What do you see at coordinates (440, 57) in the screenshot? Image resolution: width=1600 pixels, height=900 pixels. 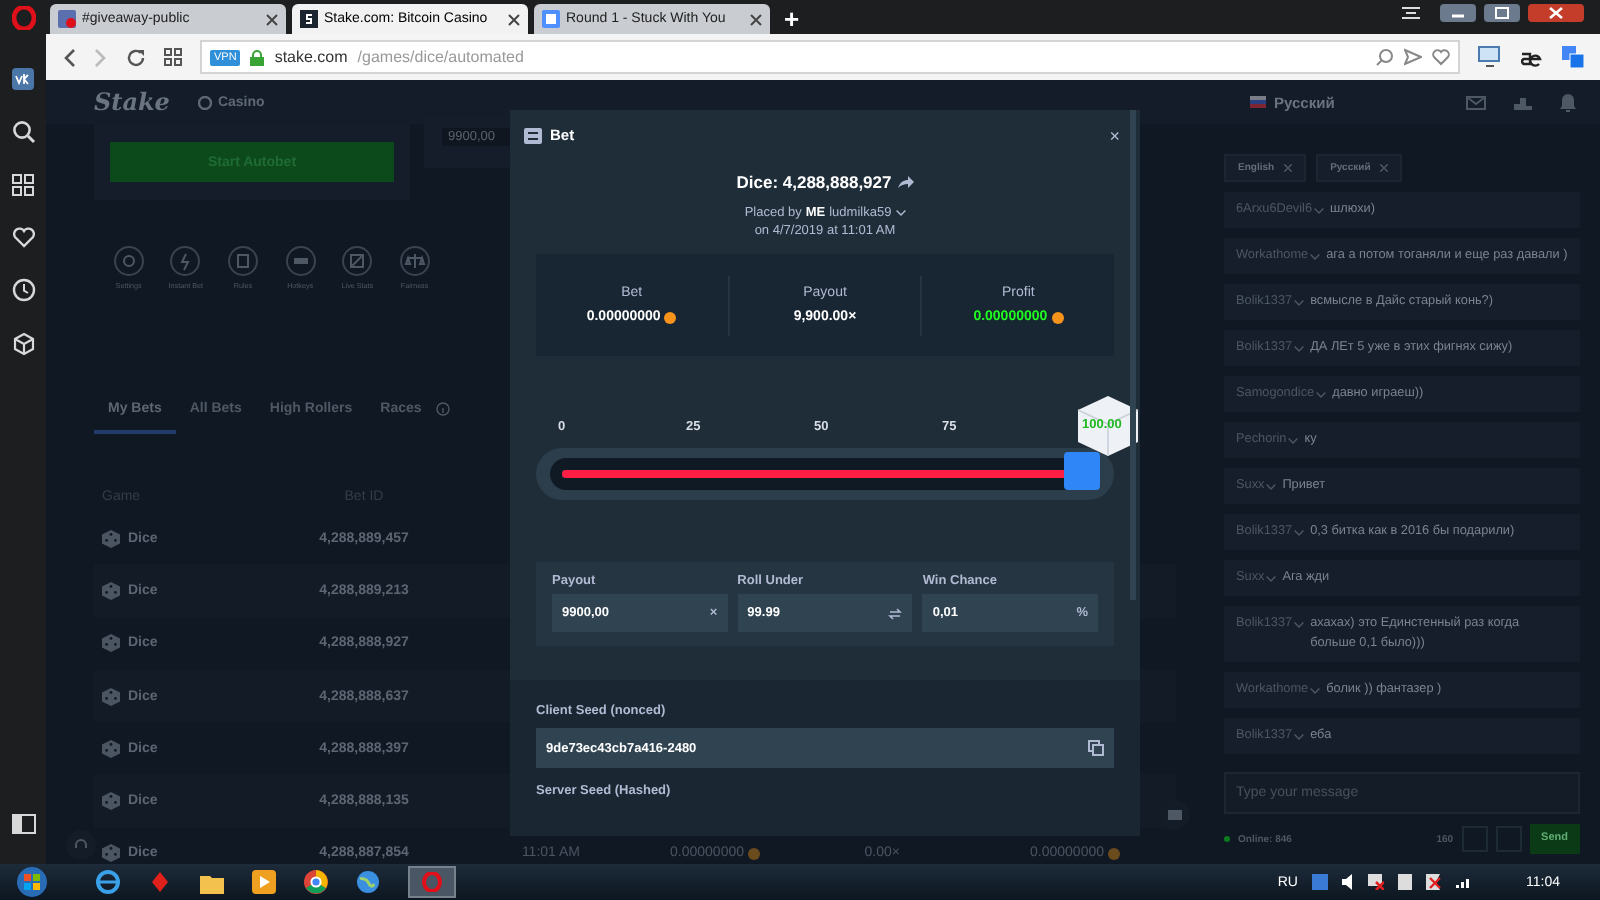 I see `url-path: /games/dice/automated` at bounding box center [440, 57].